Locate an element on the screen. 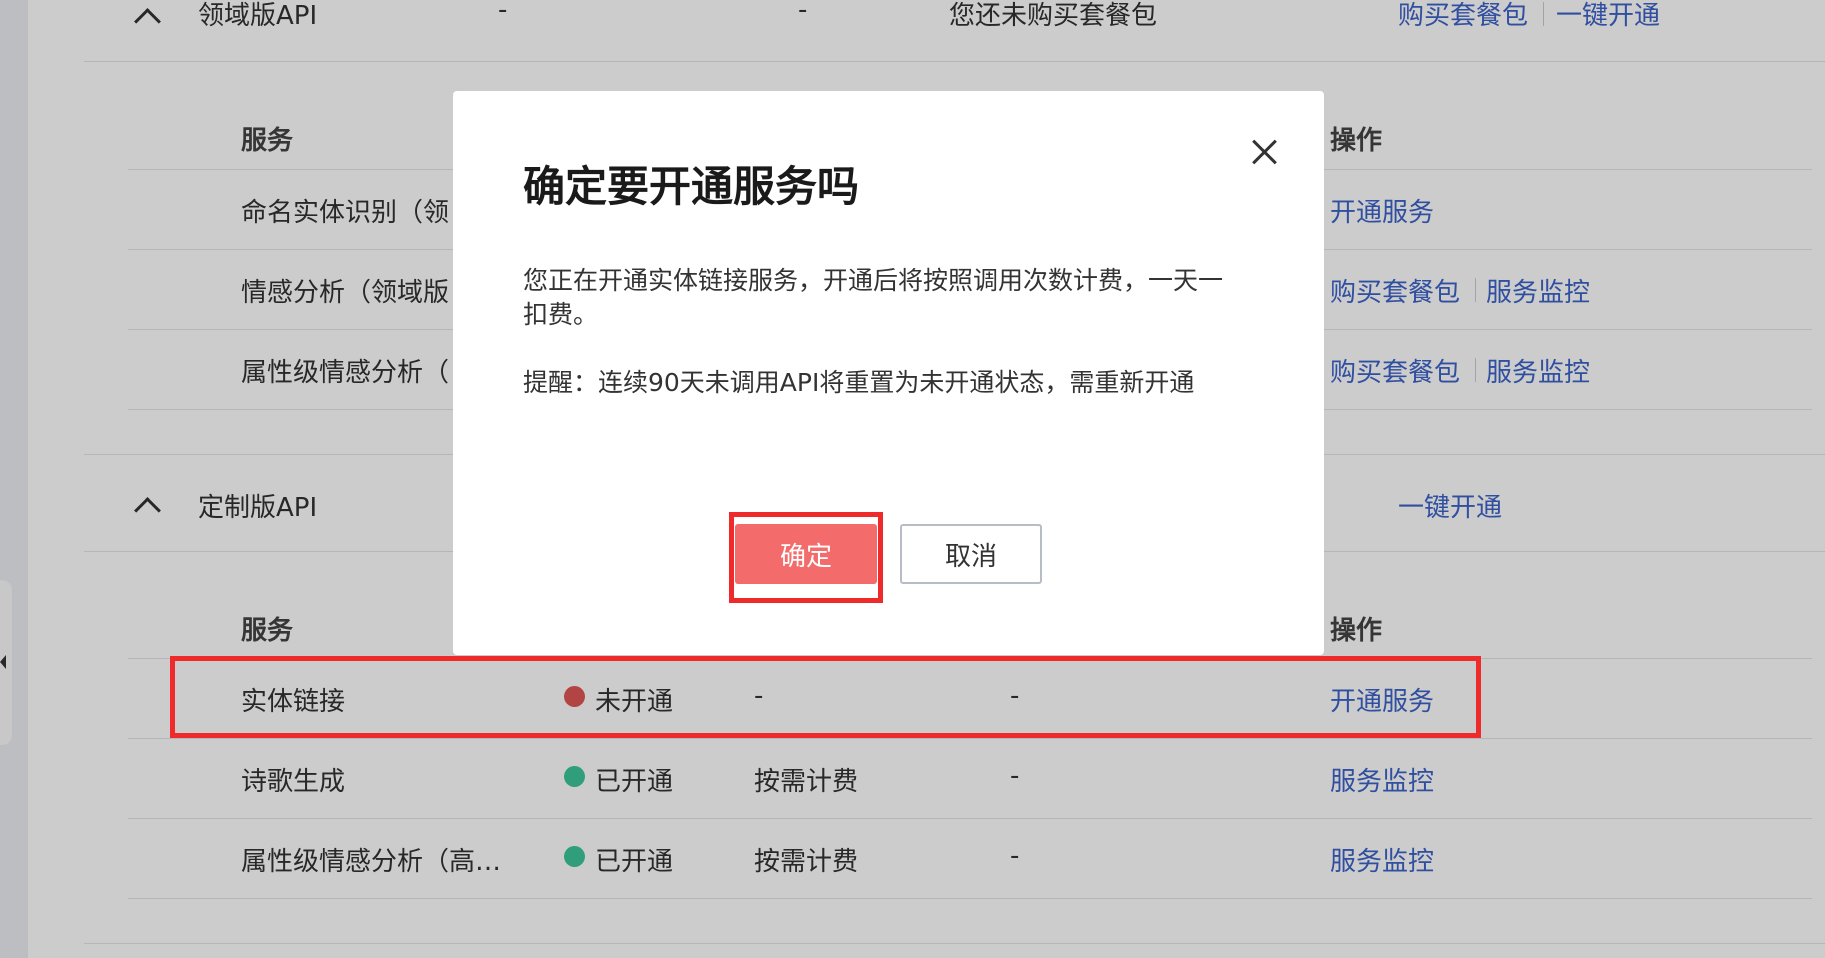 This screenshot has width=1825, height=958. dialog-reminder: 提醒：连续90天未调用API将重置为未开通状态，需重新开通 is located at coordinates (859, 382).